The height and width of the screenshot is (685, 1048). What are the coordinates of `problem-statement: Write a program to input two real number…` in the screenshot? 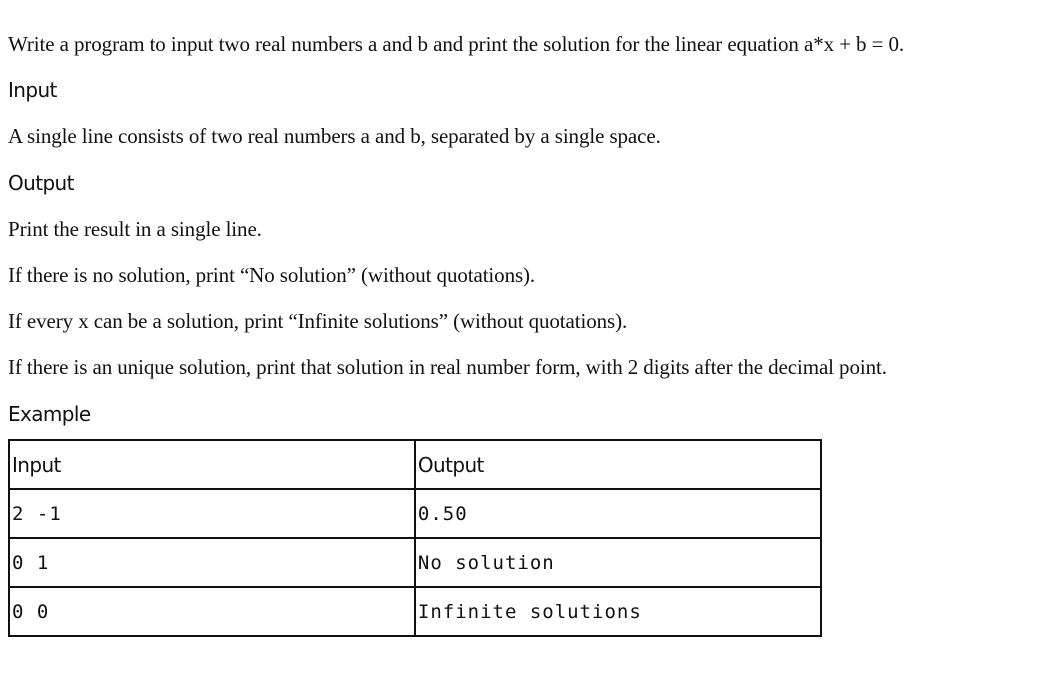 It's located at (456, 44).